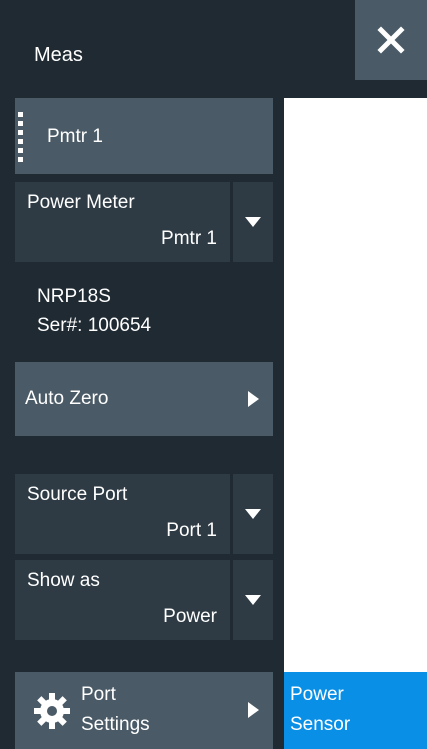 This screenshot has height=749, width=427. What do you see at coordinates (77, 494) in the screenshot?
I see `source-port-label: Source Port` at bounding box center [77, 494].